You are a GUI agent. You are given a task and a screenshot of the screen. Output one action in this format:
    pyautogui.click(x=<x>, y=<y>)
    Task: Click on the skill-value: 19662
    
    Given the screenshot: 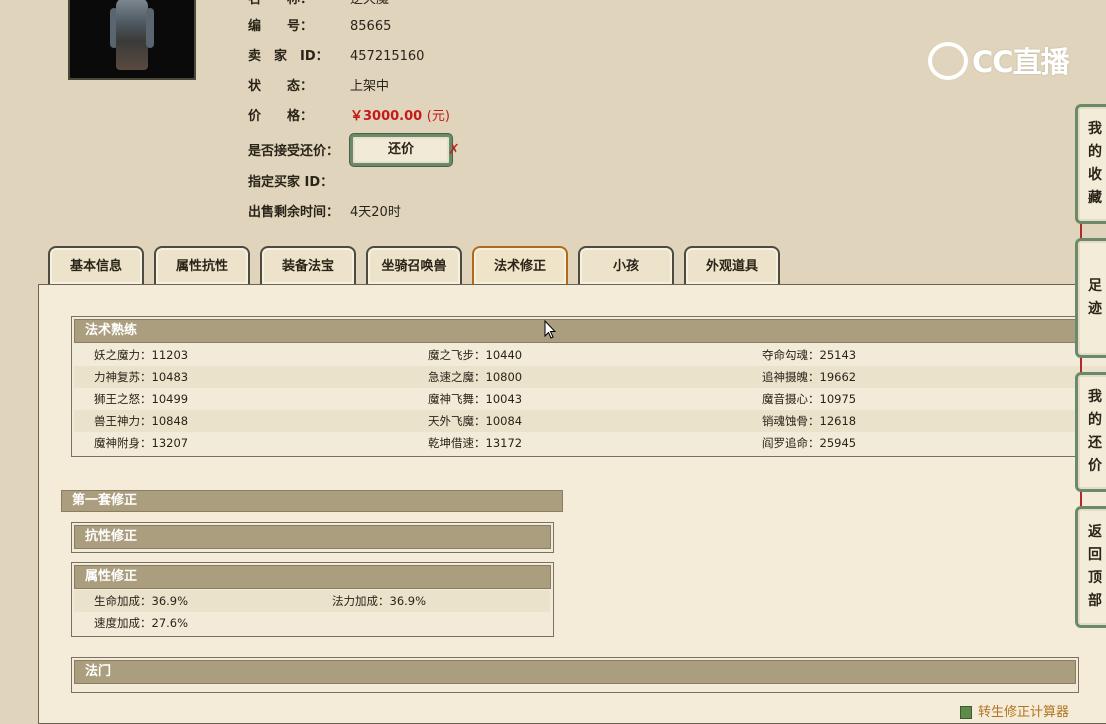 What is the action you would take?
    pyautogui.click(x=838, y=377)
    